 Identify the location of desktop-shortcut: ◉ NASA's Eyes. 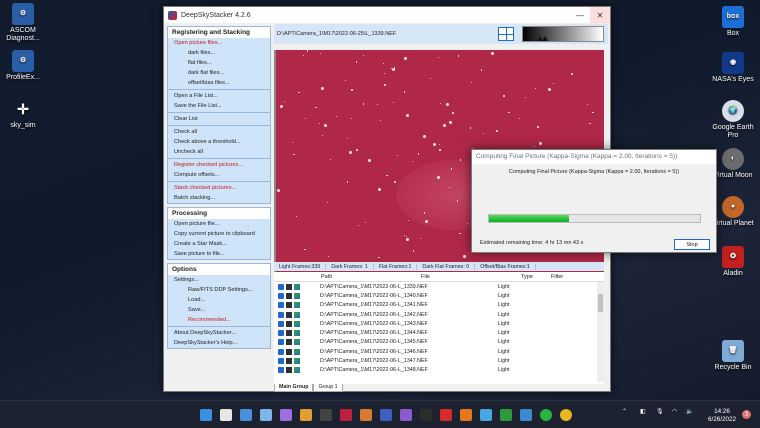
(733, 68).